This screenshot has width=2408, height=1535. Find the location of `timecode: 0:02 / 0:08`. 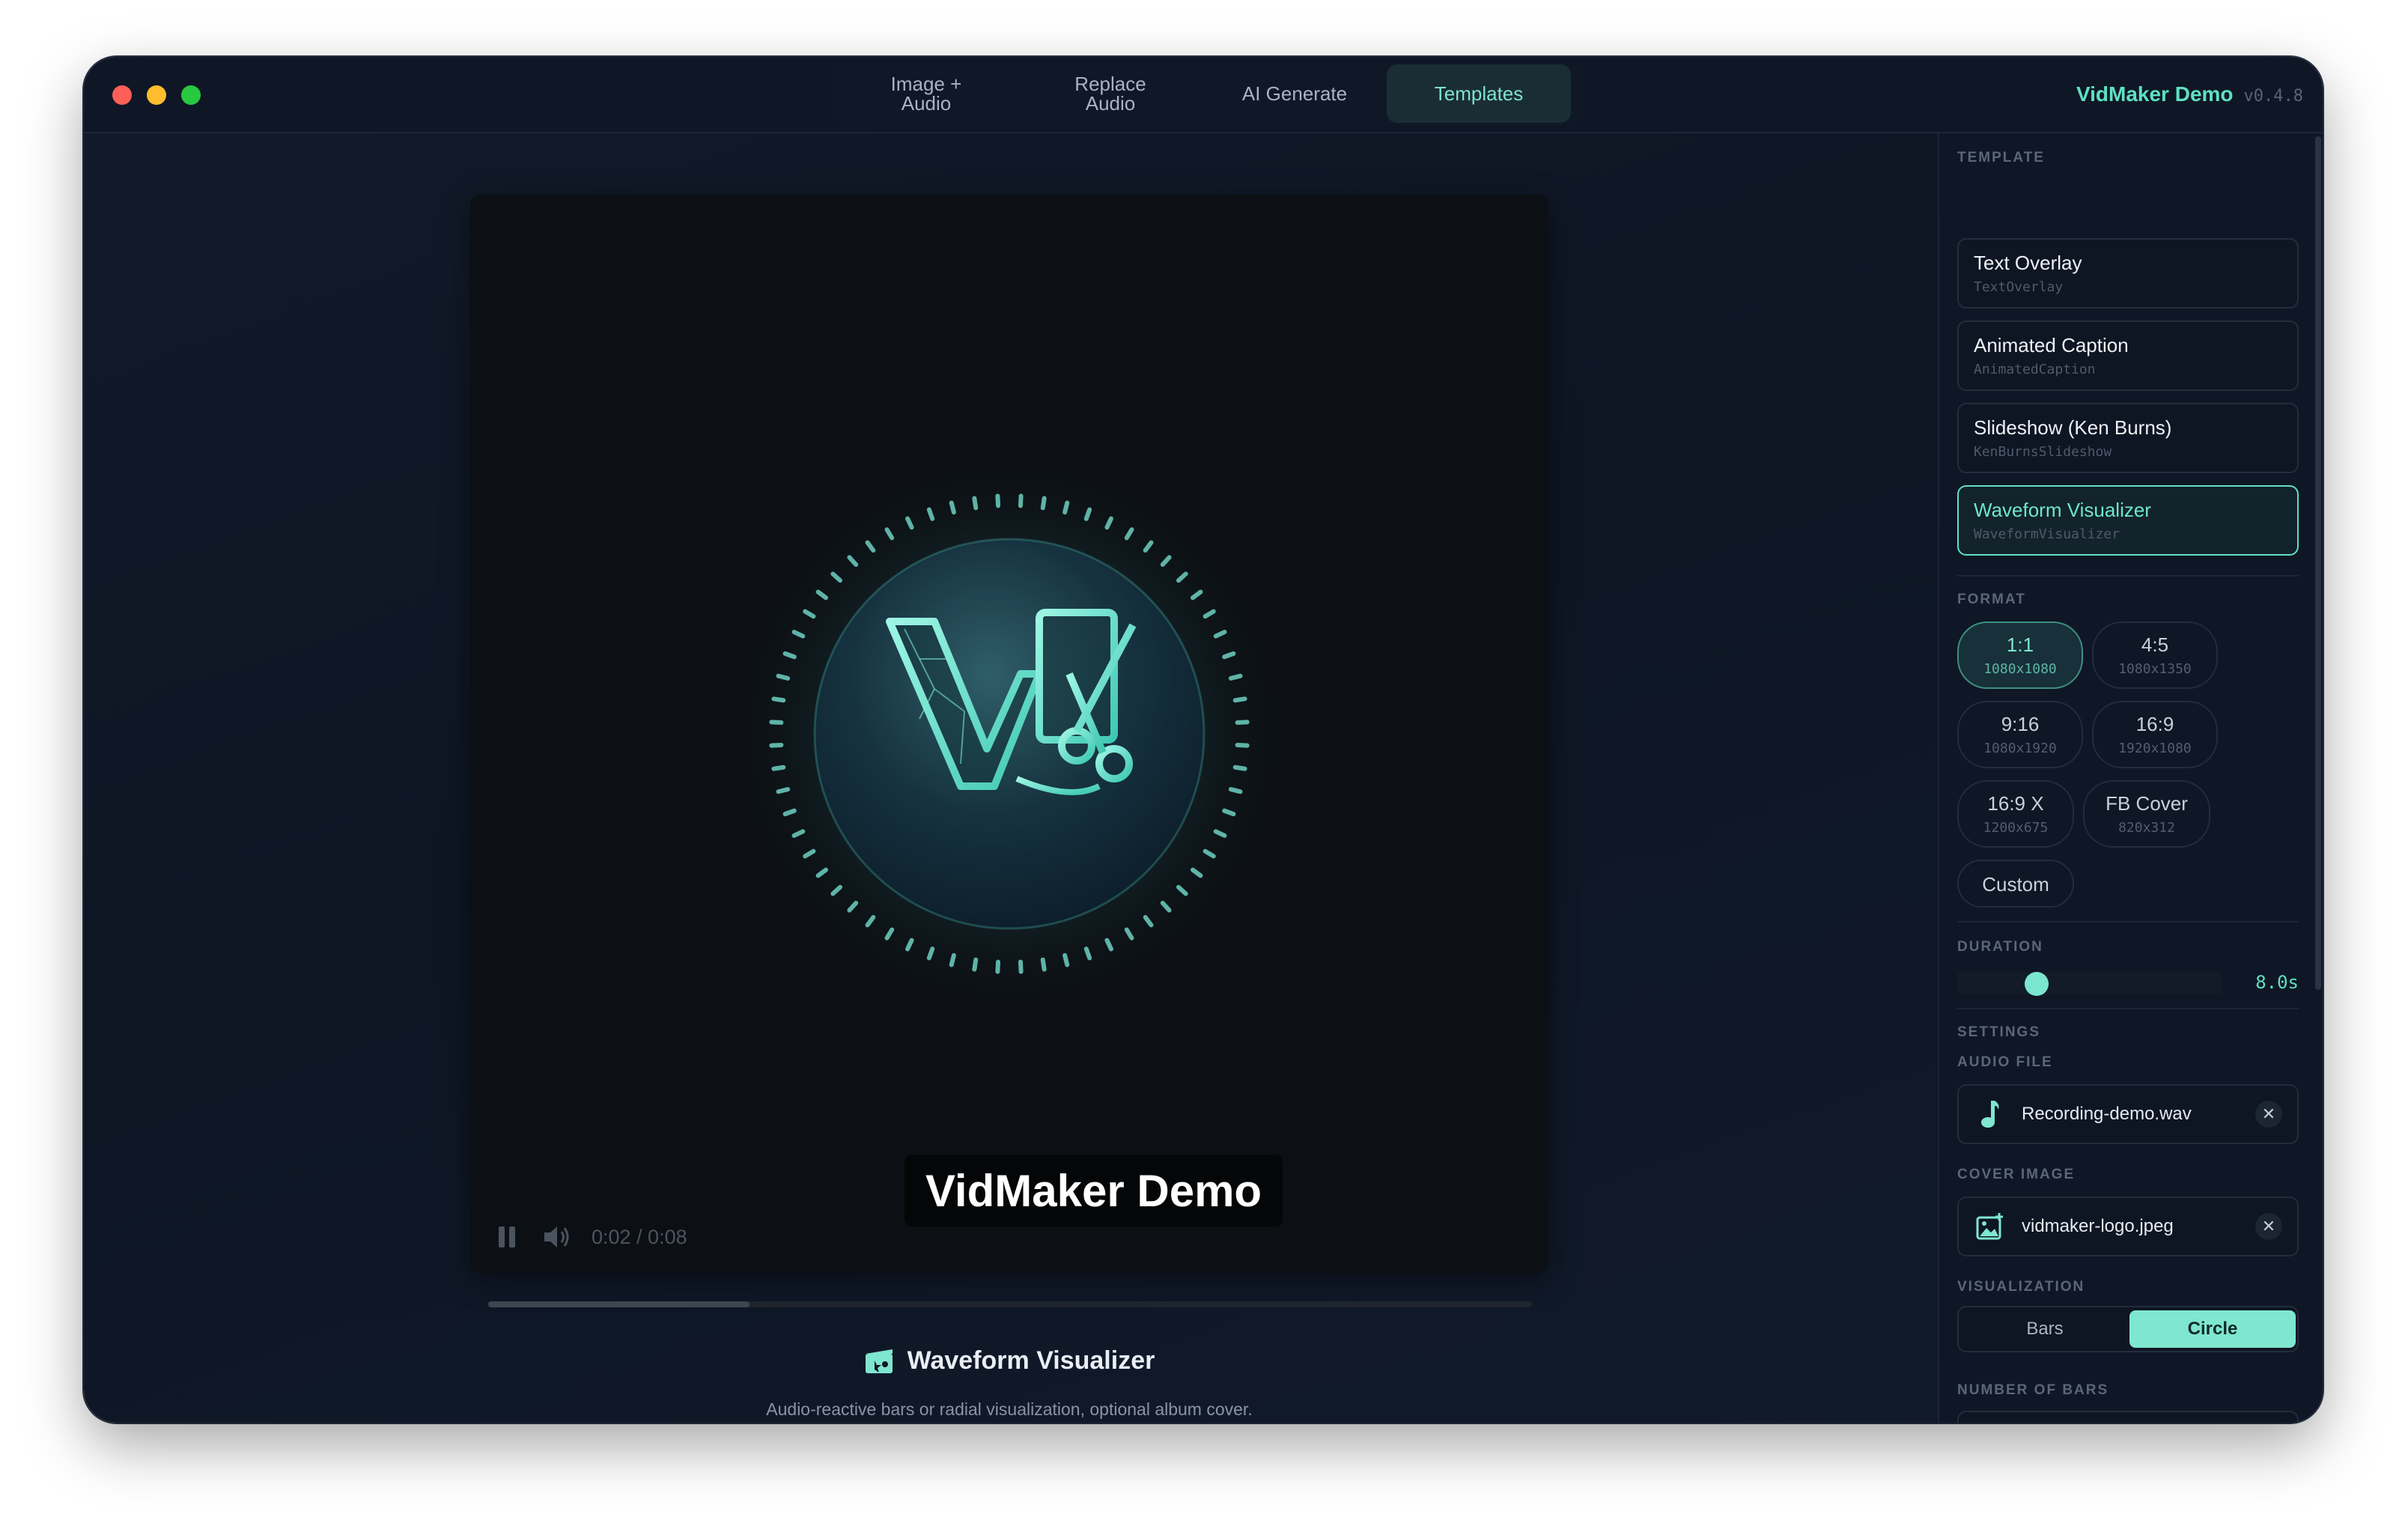

timecode: 0:02 / 0:08 is located at coordinates (639, 1236).